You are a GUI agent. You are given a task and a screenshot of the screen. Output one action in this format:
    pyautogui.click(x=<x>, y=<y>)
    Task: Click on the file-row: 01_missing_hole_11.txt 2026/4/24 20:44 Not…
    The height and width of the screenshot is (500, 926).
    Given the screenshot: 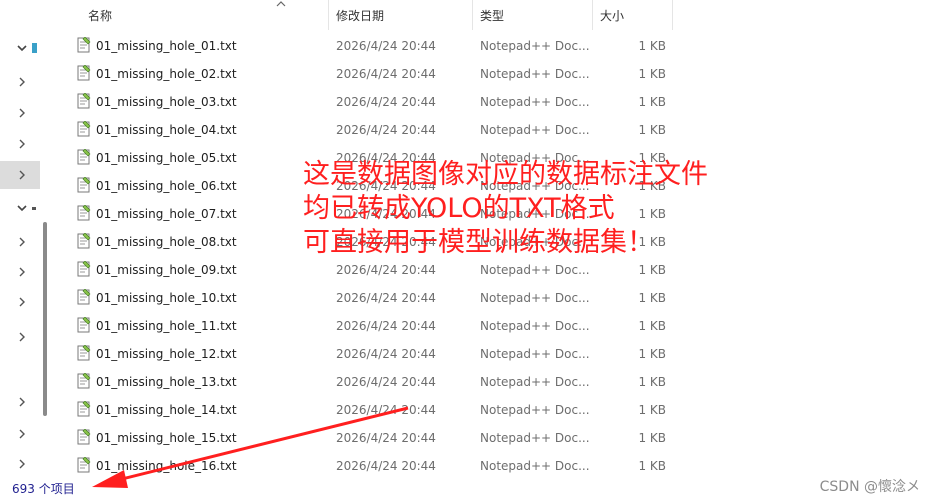 What is the action you would take?
    pyautogui.click(x=384, y=326)
    